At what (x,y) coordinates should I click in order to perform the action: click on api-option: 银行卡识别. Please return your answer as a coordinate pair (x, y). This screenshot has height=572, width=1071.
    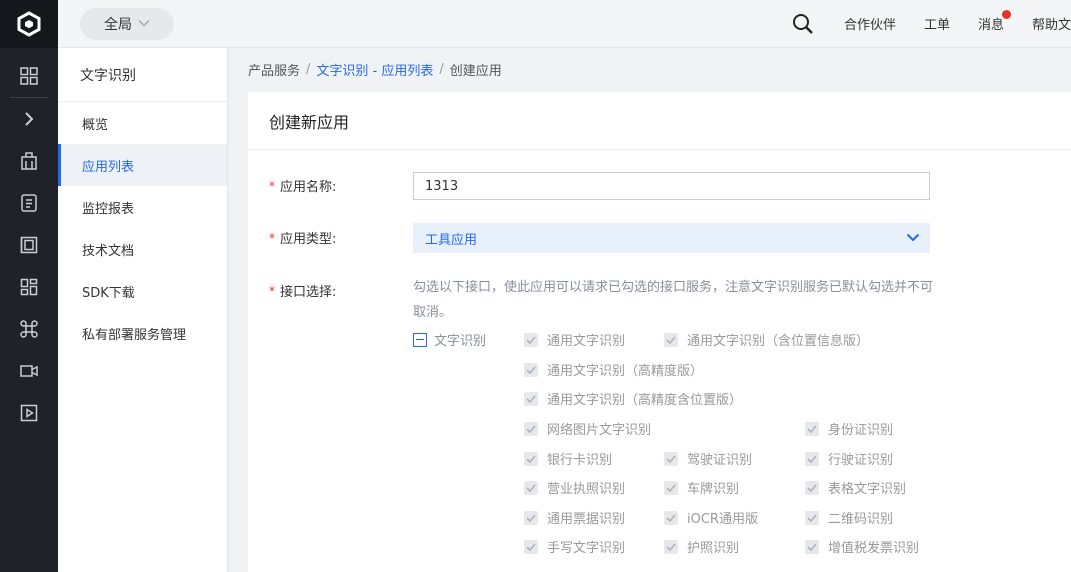
    Looking at the image, I should click on (568, 458).